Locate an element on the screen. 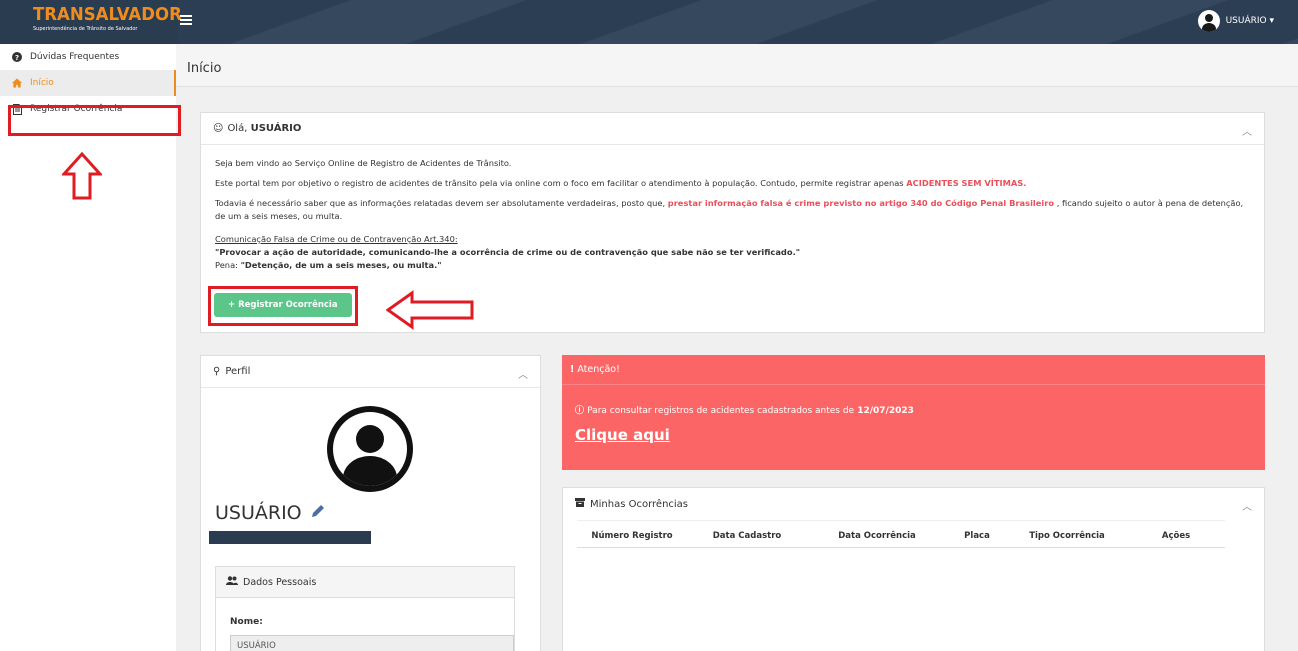 The width and height of the screenshot is (1298, 651). col-occurrence-date: Data Ocorrência is located at coordinates (877, 534).